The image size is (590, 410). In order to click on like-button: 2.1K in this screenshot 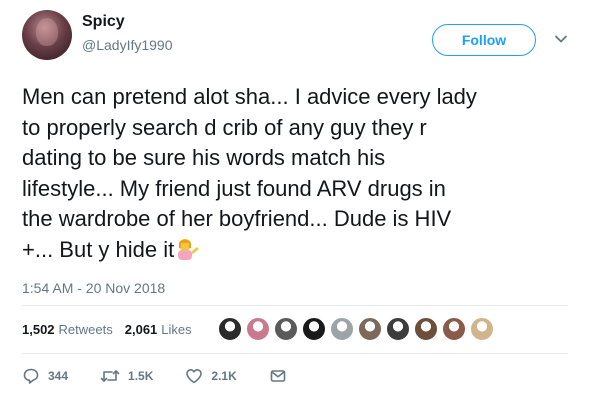, I will do `click(211, 376)`.